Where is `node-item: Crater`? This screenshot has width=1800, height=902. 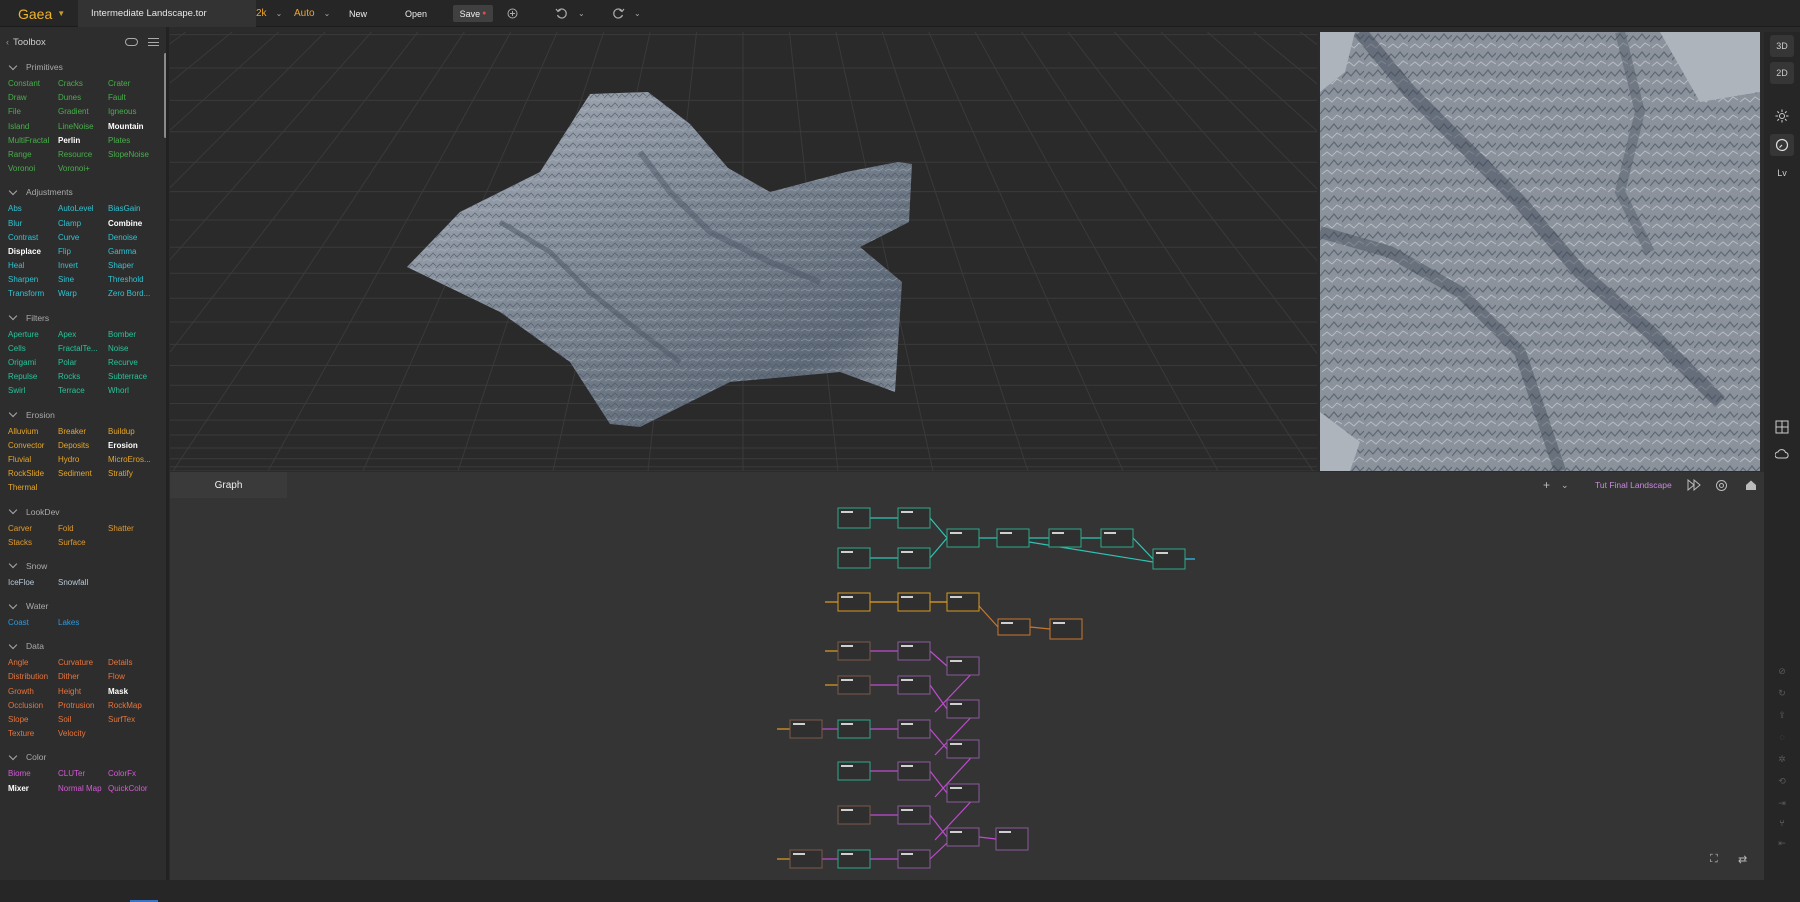
node-item: Crater is located at coordinates (137, 84).